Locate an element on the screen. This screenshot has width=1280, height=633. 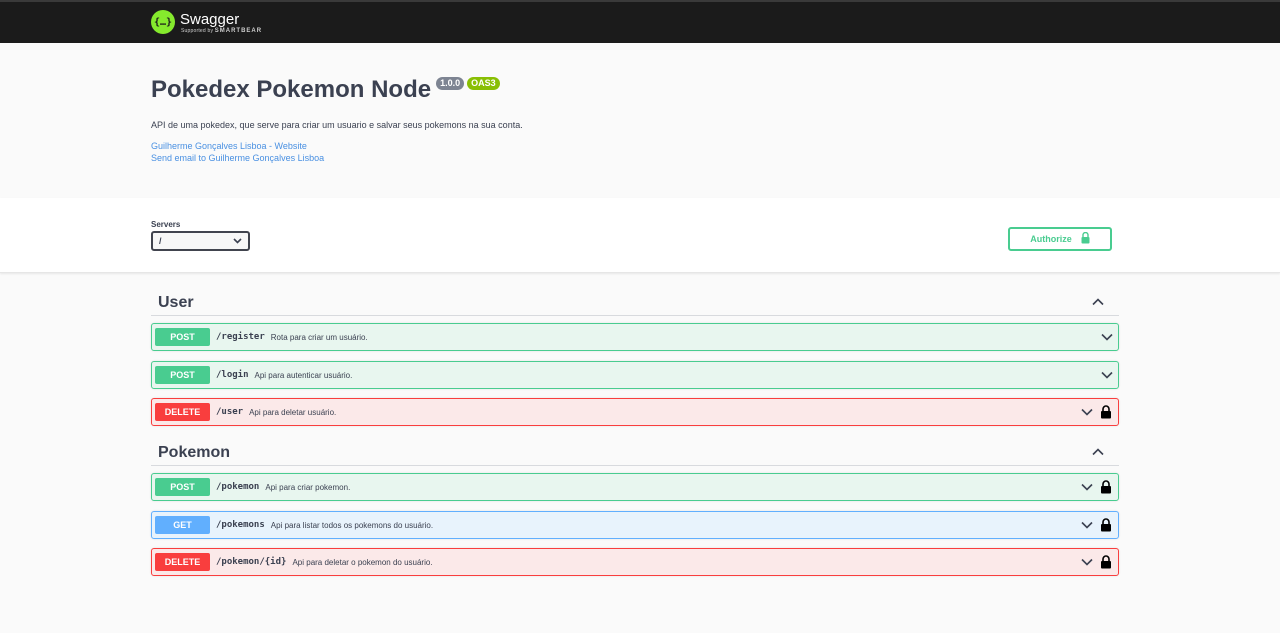
supported-company: SMARTBEAR is located at coordinates (238, 30).